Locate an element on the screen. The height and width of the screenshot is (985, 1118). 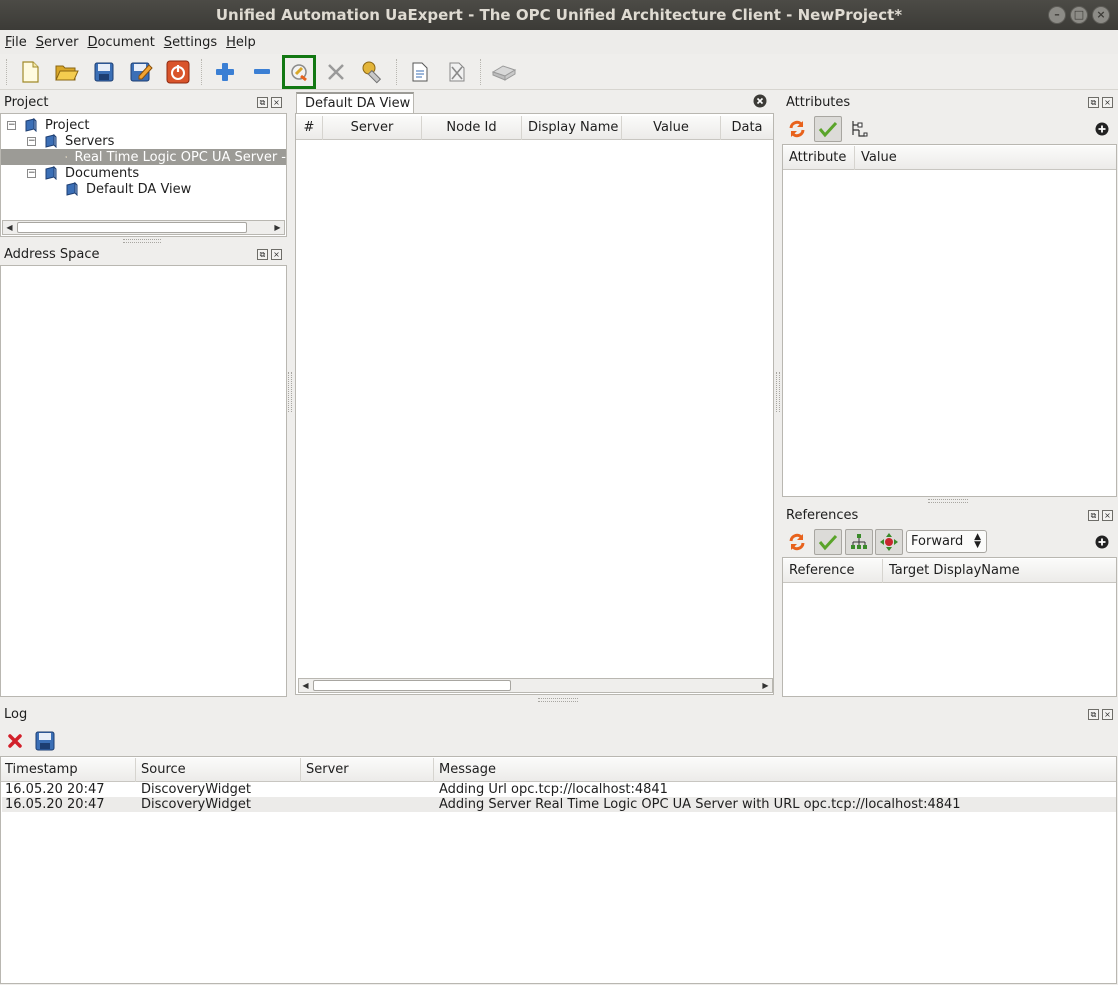
project-hscrollbar: ◀ ▶ is located at coordinates (143, 227).